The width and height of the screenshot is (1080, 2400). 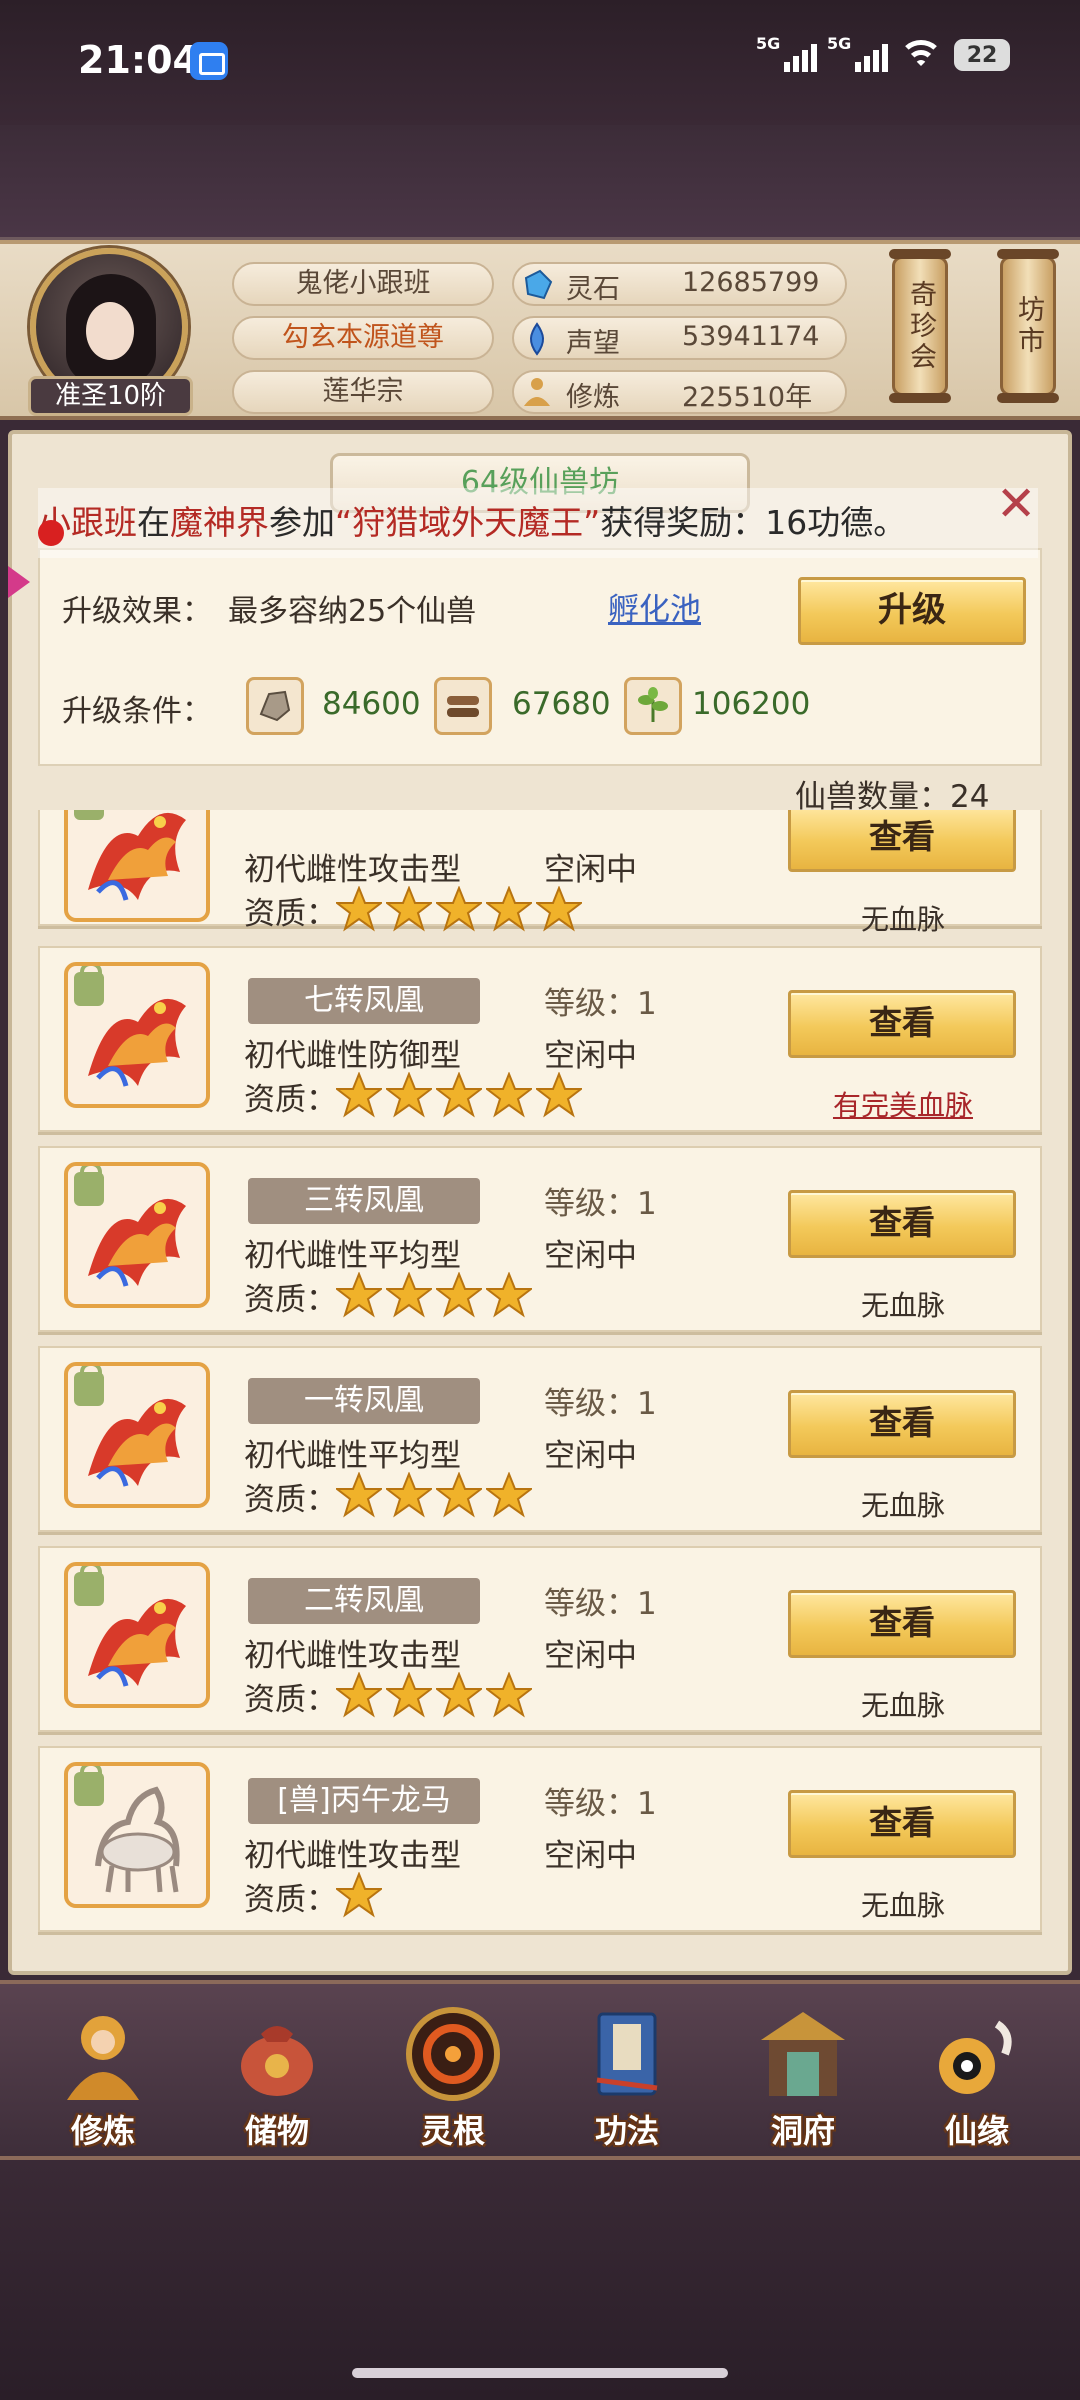 I want to click on wood-cost: 67680, so click(x=561, y=704).